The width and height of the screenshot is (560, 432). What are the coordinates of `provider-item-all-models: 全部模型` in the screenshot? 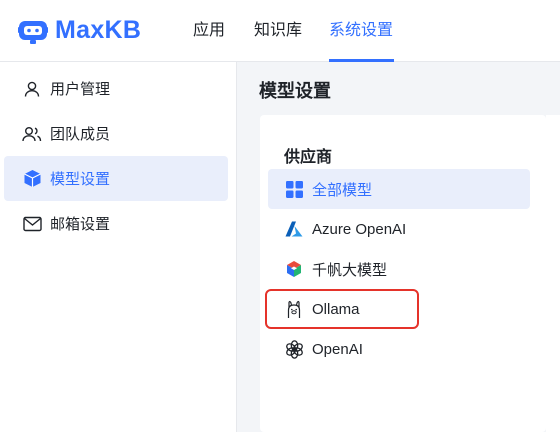 It's located at (399, 189).